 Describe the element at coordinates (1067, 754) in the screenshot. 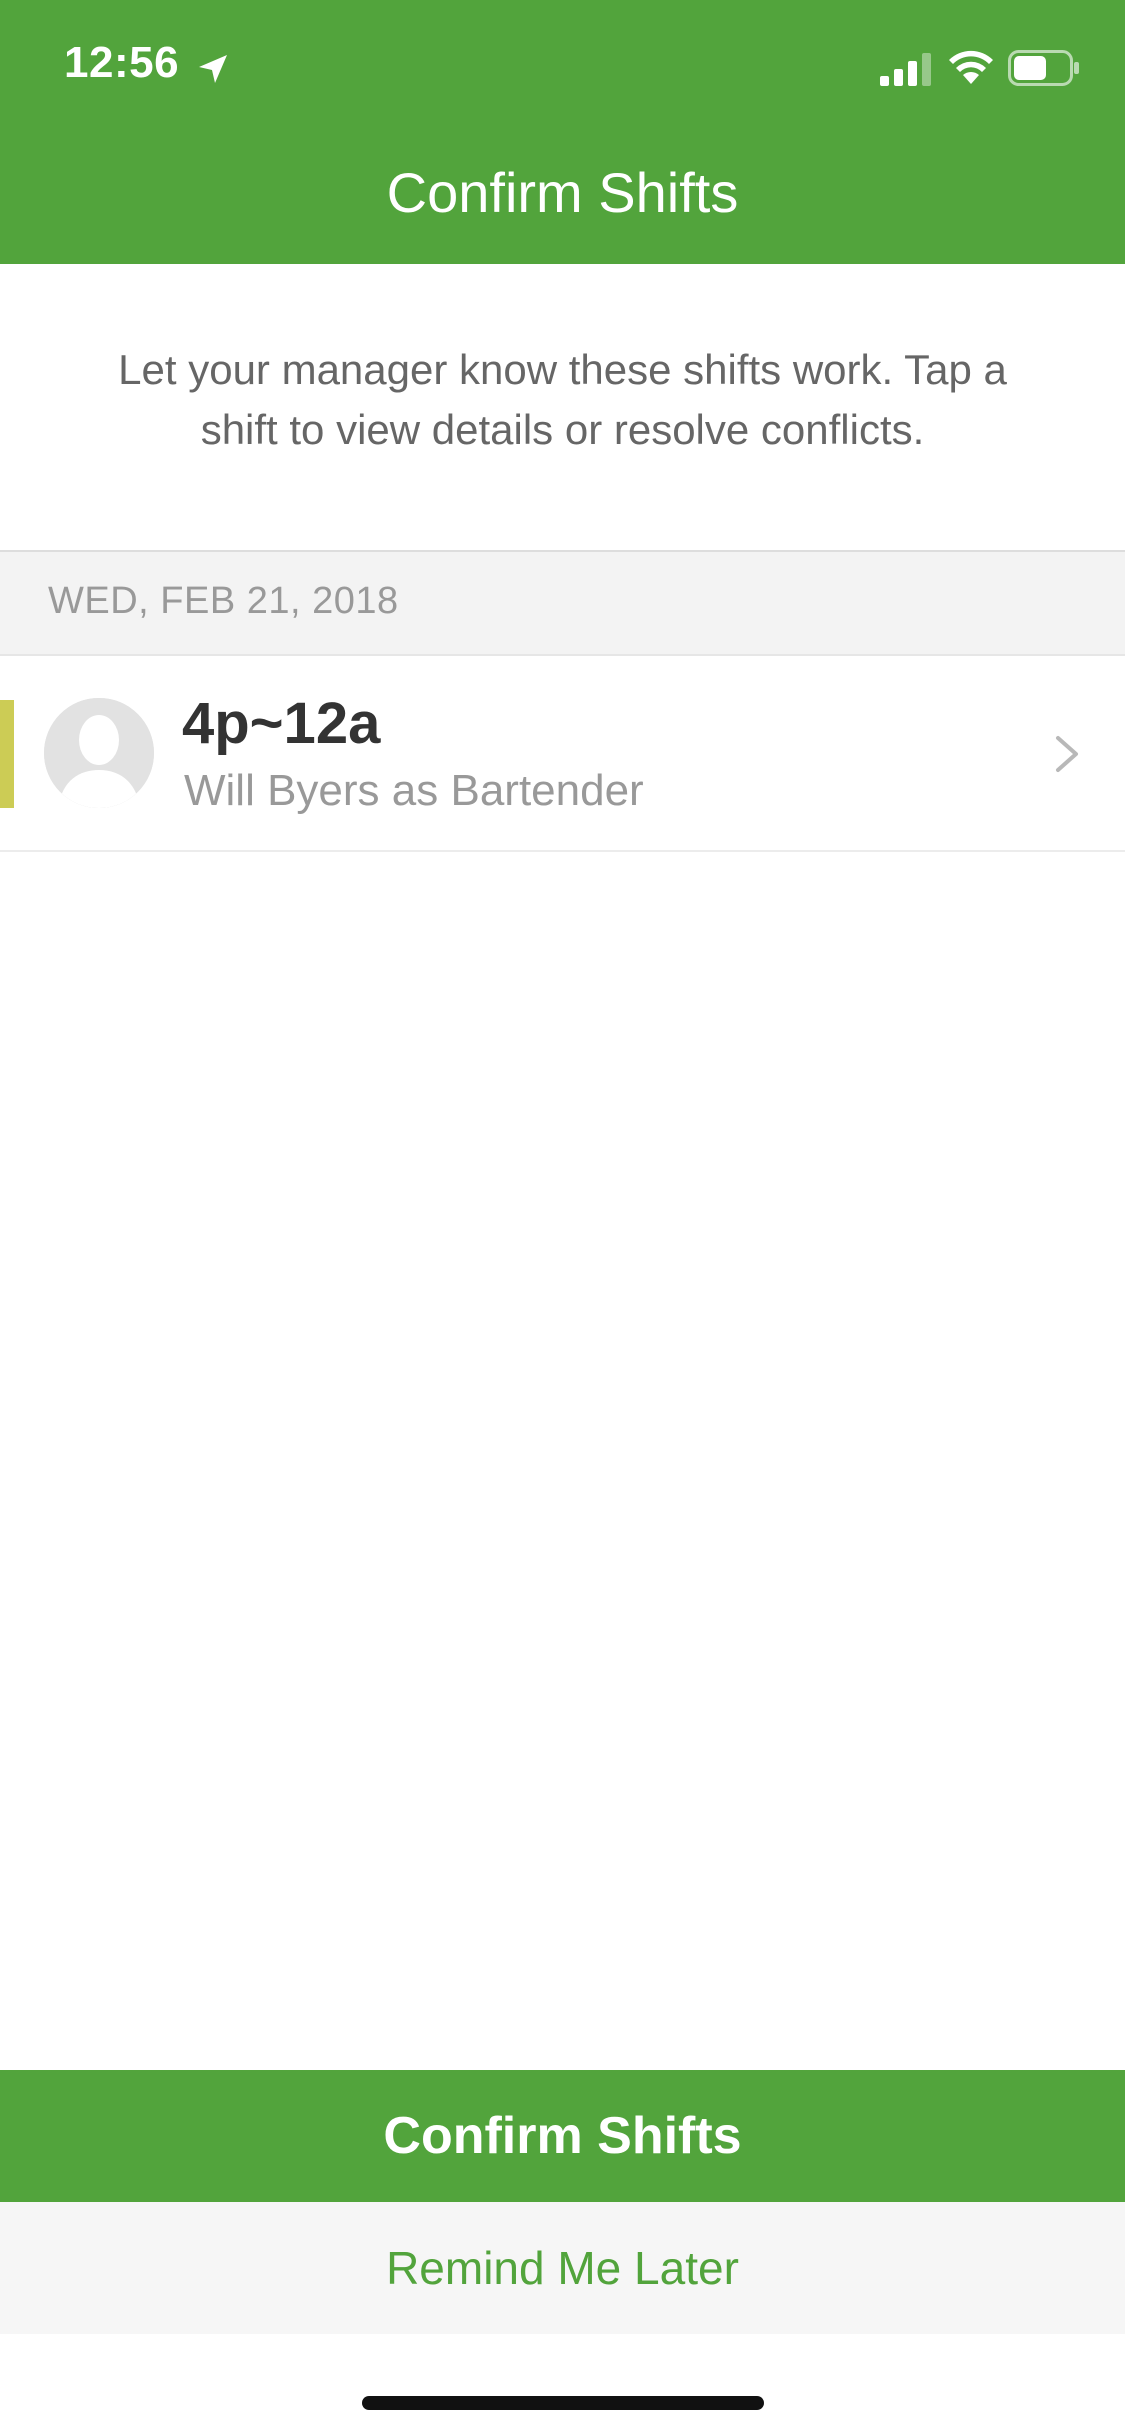

I see `chevron-right-icon` at that location.